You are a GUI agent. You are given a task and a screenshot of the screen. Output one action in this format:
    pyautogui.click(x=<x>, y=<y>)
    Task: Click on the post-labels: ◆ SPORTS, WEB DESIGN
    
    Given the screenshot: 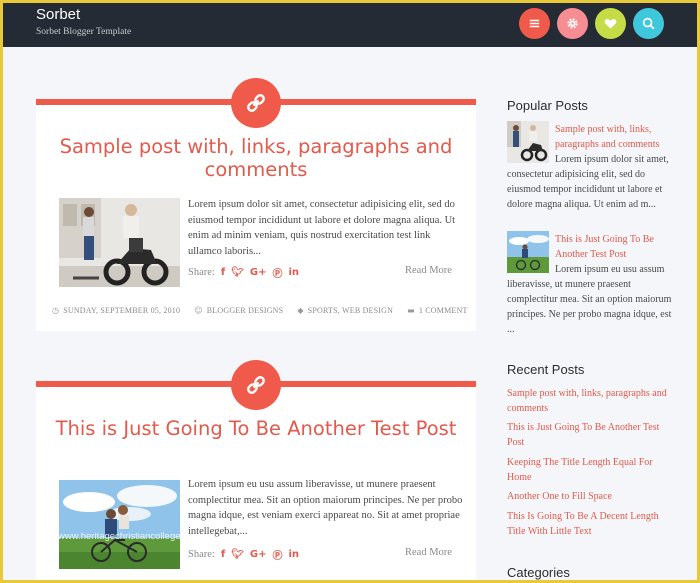 What is the action you would take?
    pyautogui.click(x=345, y=310)
    